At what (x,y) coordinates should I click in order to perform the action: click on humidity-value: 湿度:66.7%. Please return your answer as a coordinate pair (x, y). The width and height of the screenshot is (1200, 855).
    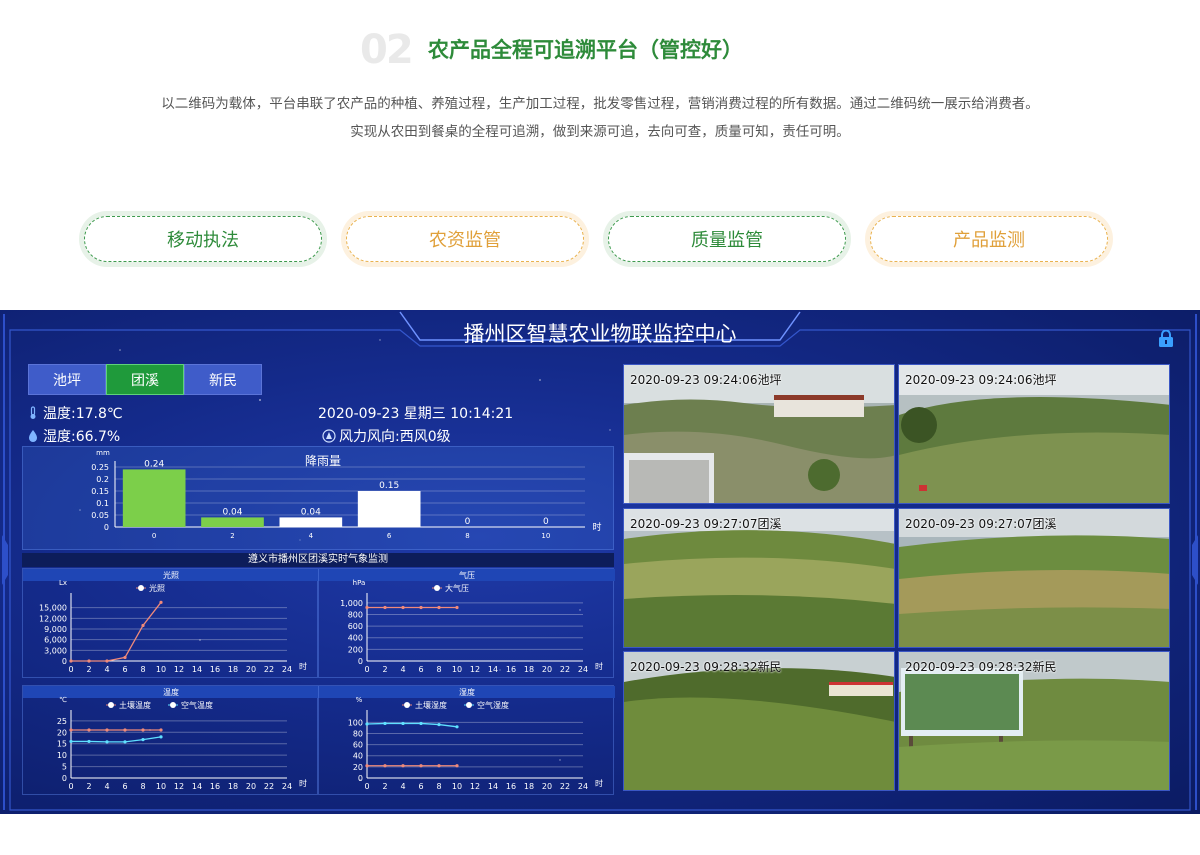
    Looking at the image, I should click on (82, 437).